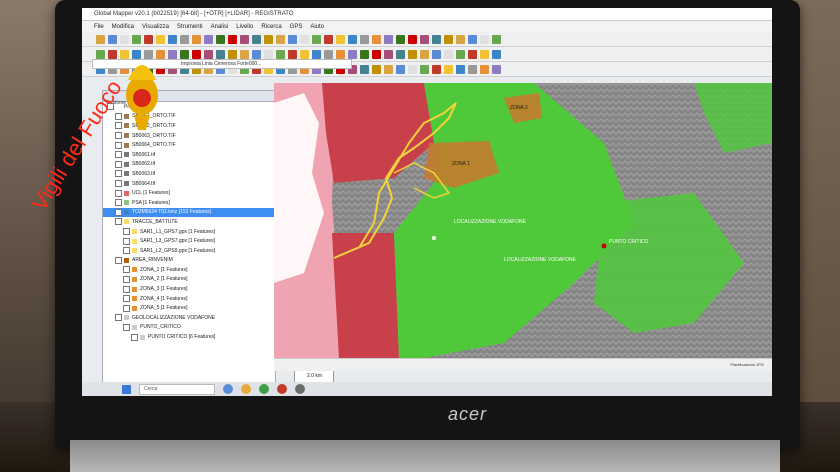  I want to click on layer-row: SB0061_ORTO.TIF, so click(189, 117).